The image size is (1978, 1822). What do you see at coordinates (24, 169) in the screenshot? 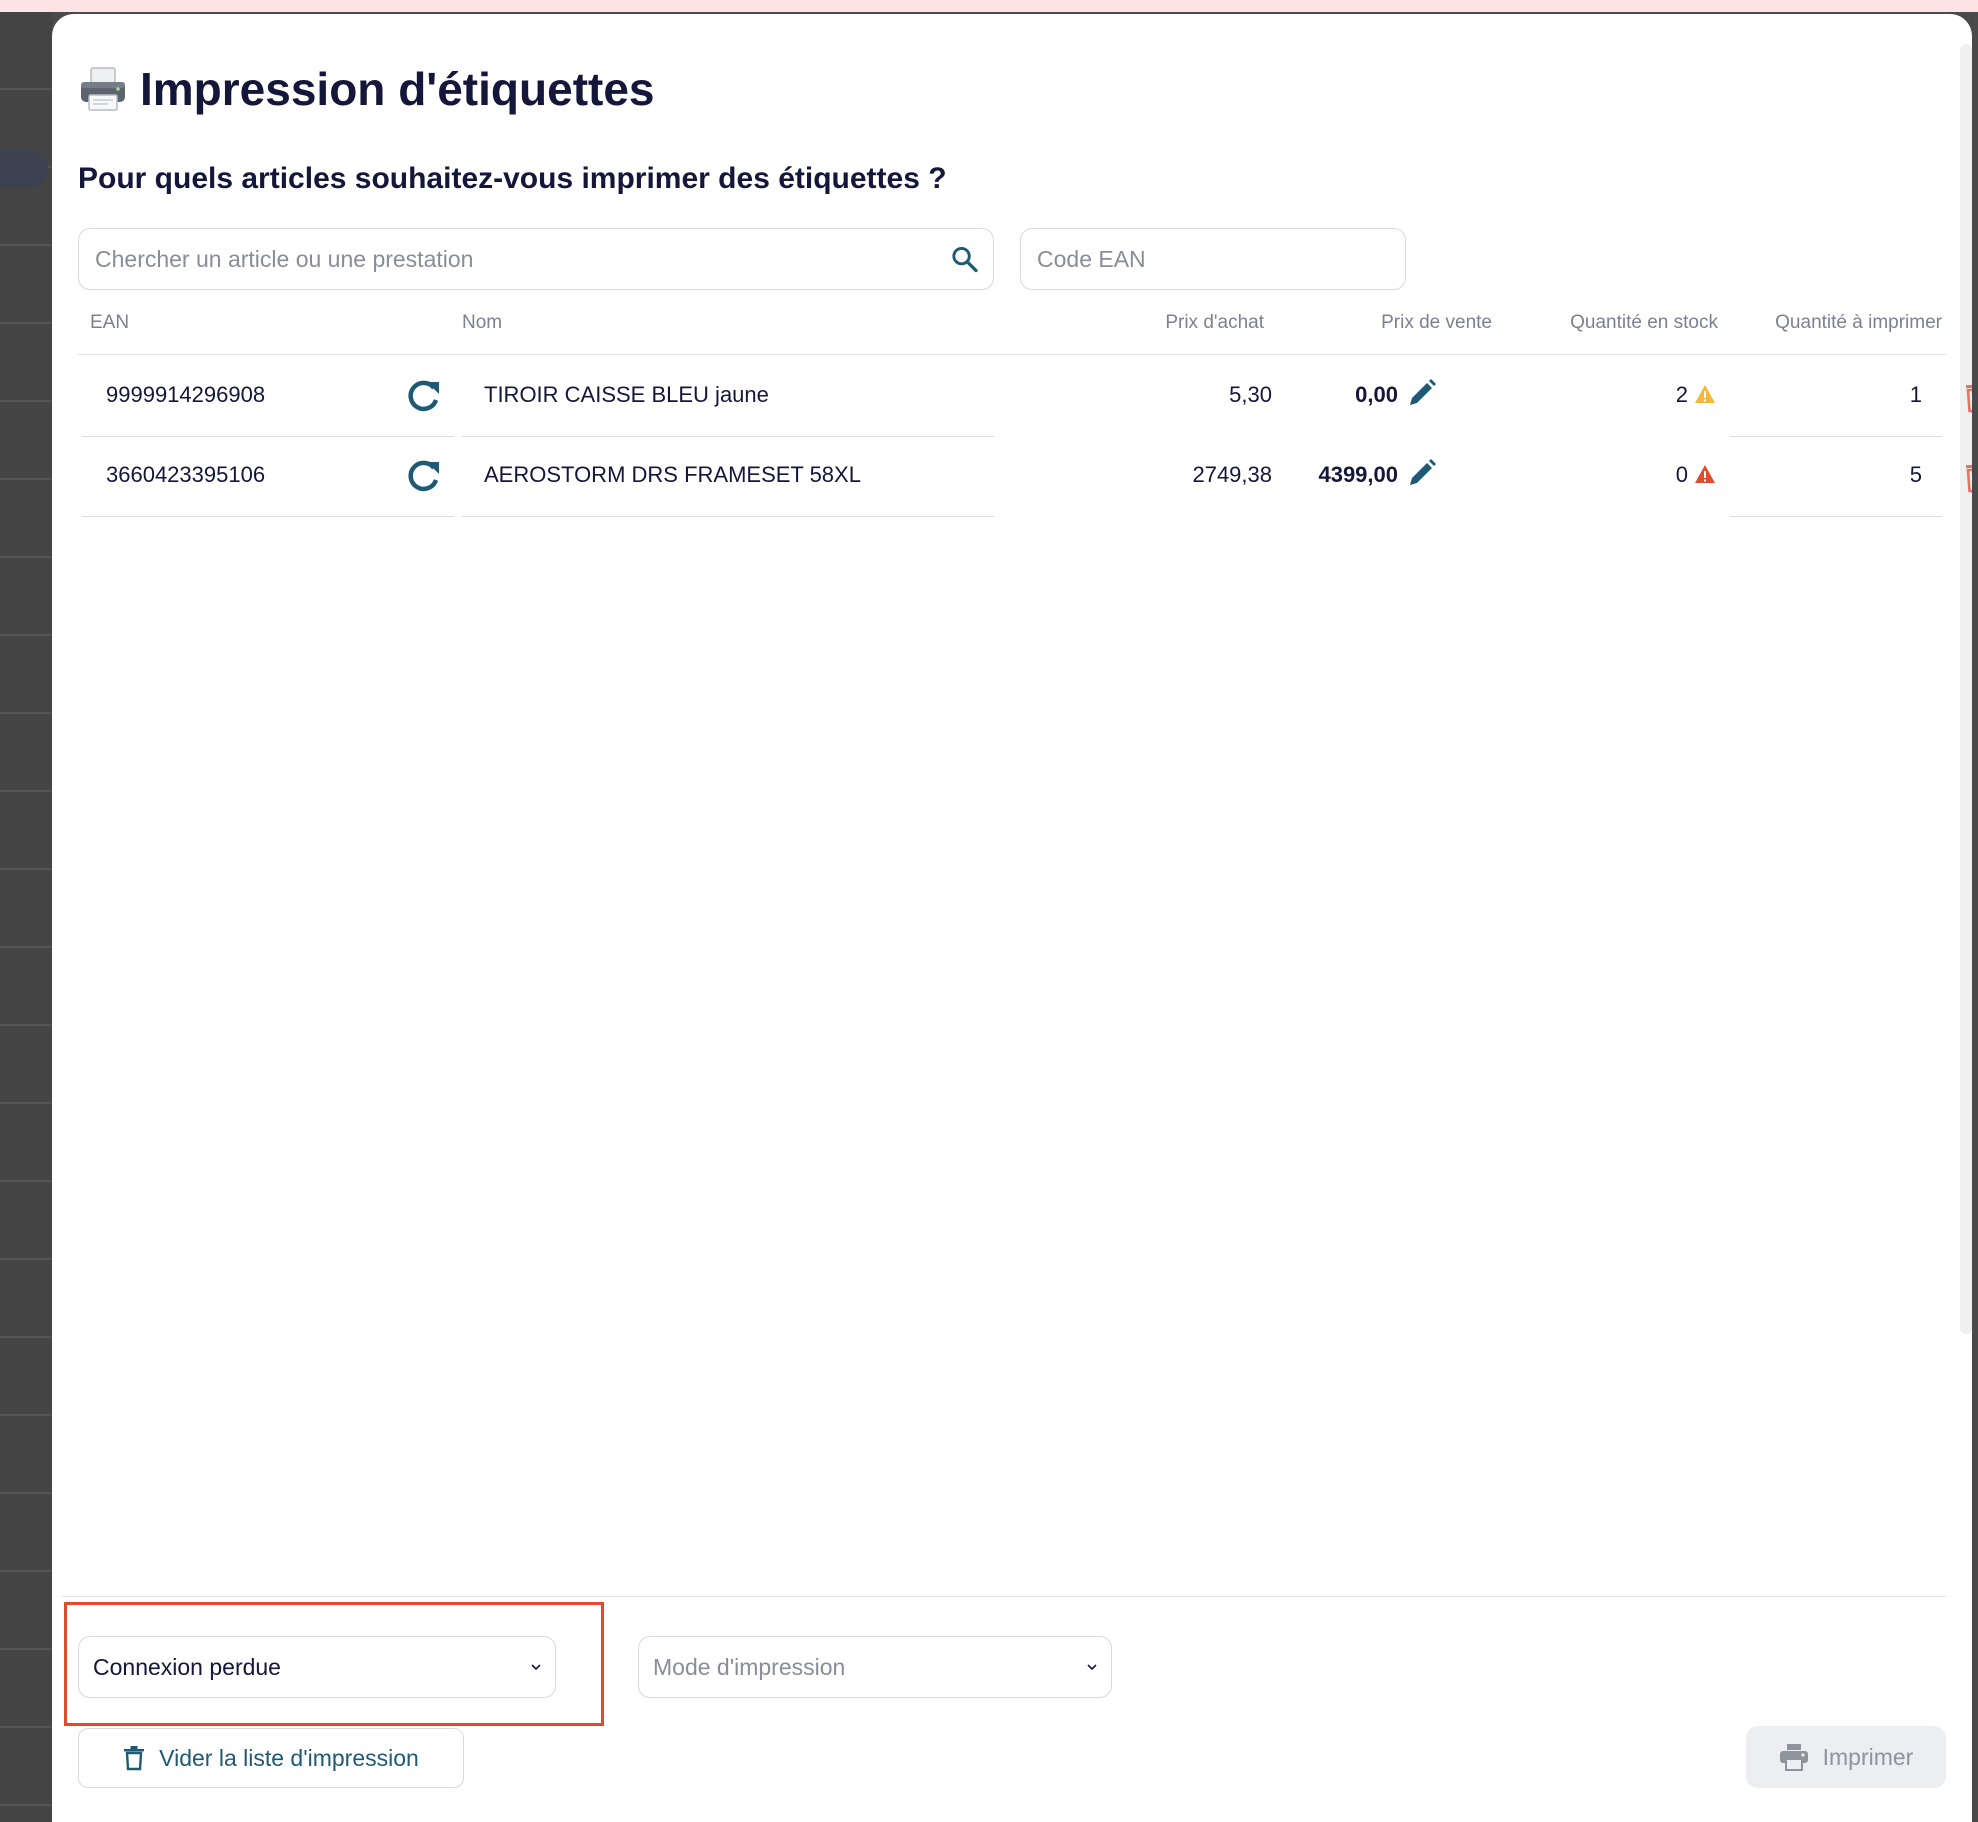
I see `background-toggle` at bounding box center [24, 169].